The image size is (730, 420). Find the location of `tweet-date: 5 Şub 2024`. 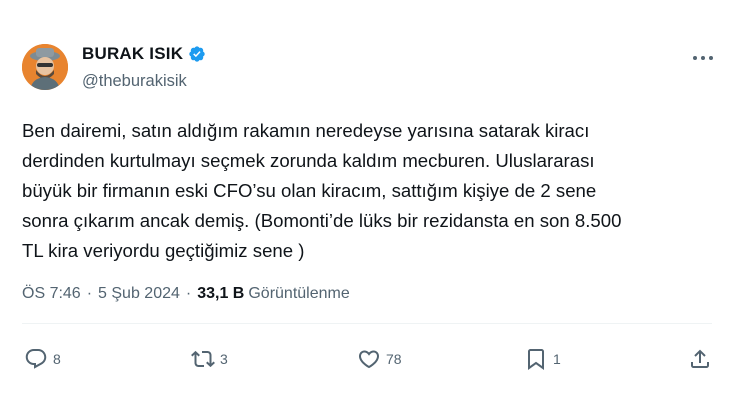

tweet-date: 5 Şub 2024 is located at coordinates (139, 294).